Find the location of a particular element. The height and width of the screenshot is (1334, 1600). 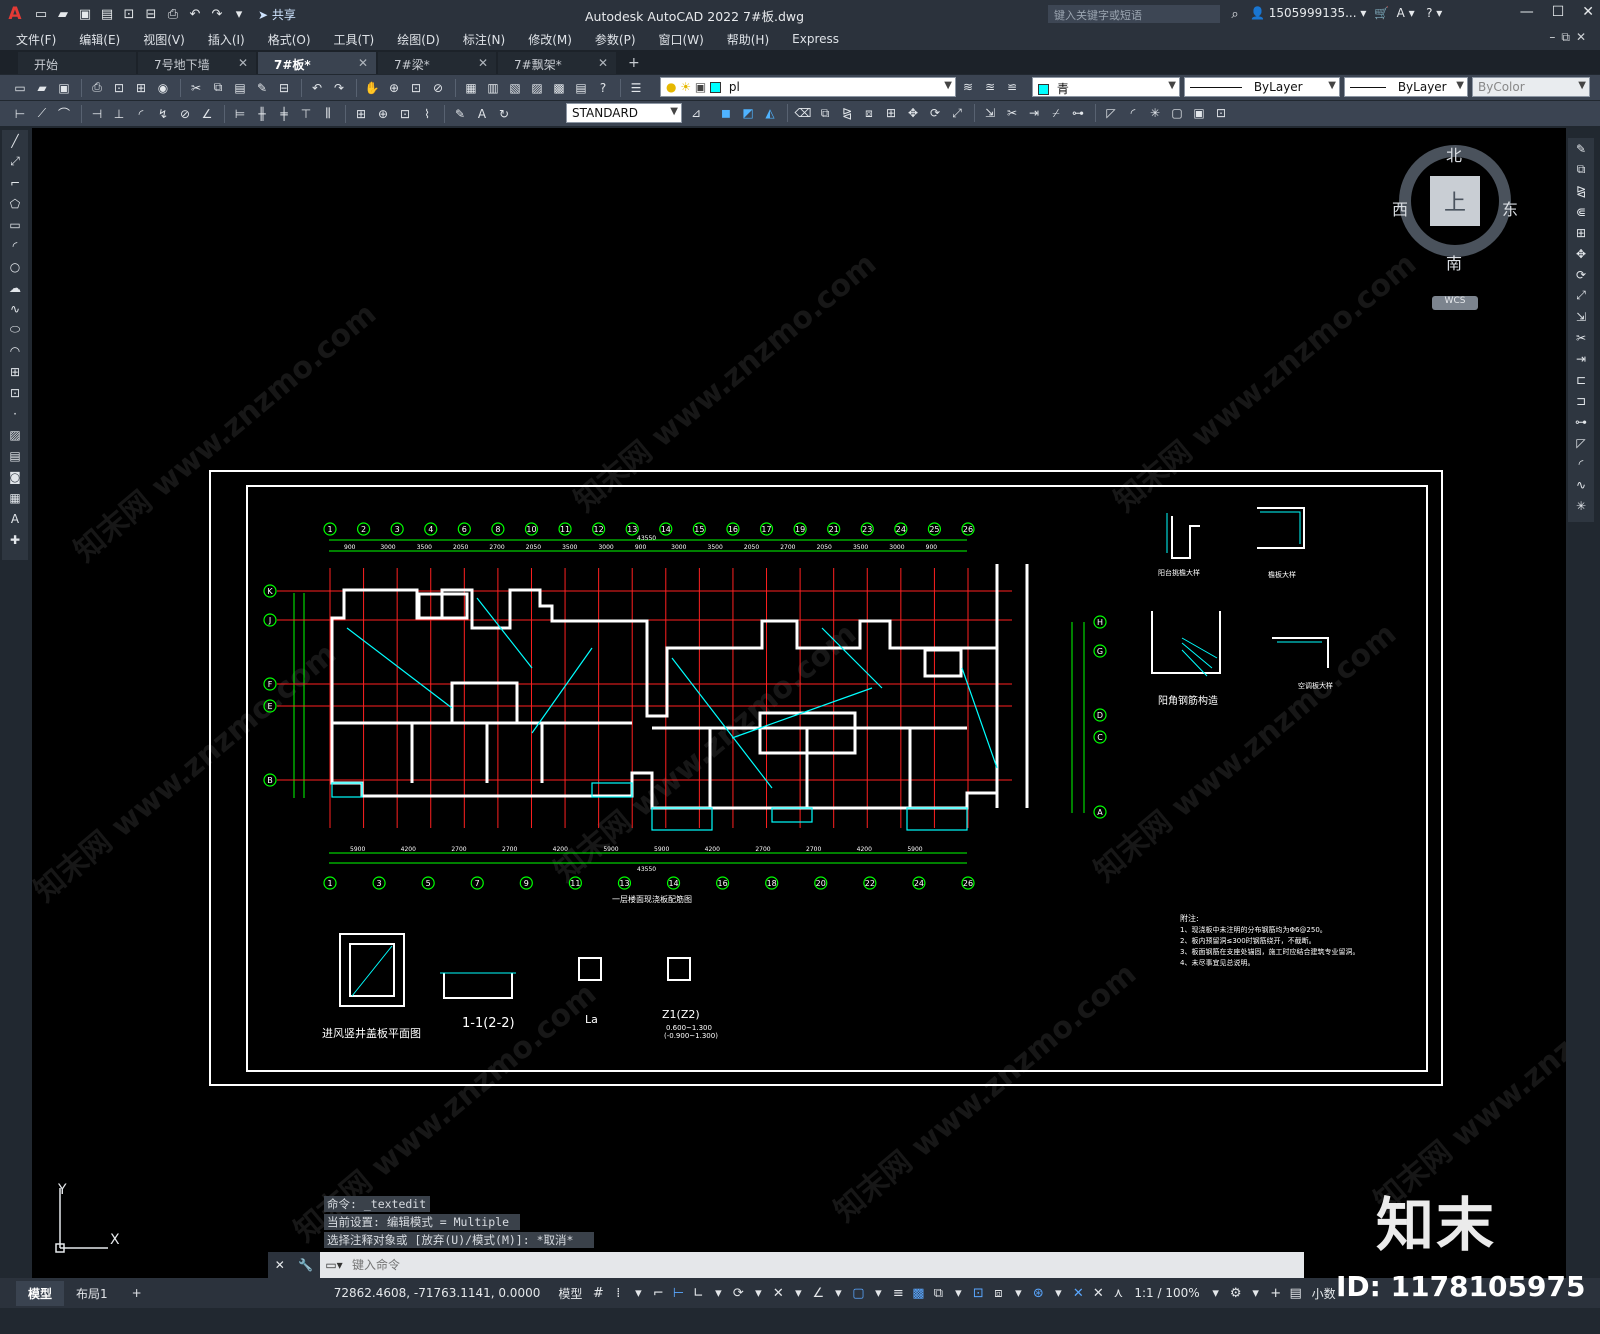

infer-constraints-icon: ⌐ is located at coordinates (658, 1293).